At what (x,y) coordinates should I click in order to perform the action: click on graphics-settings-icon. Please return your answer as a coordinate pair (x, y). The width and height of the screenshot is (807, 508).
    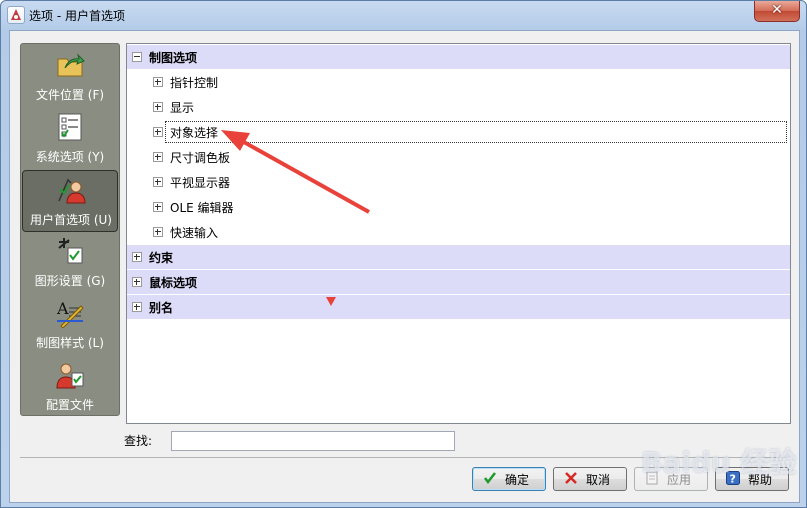
    Looking at the image, I should click on (70, 251).